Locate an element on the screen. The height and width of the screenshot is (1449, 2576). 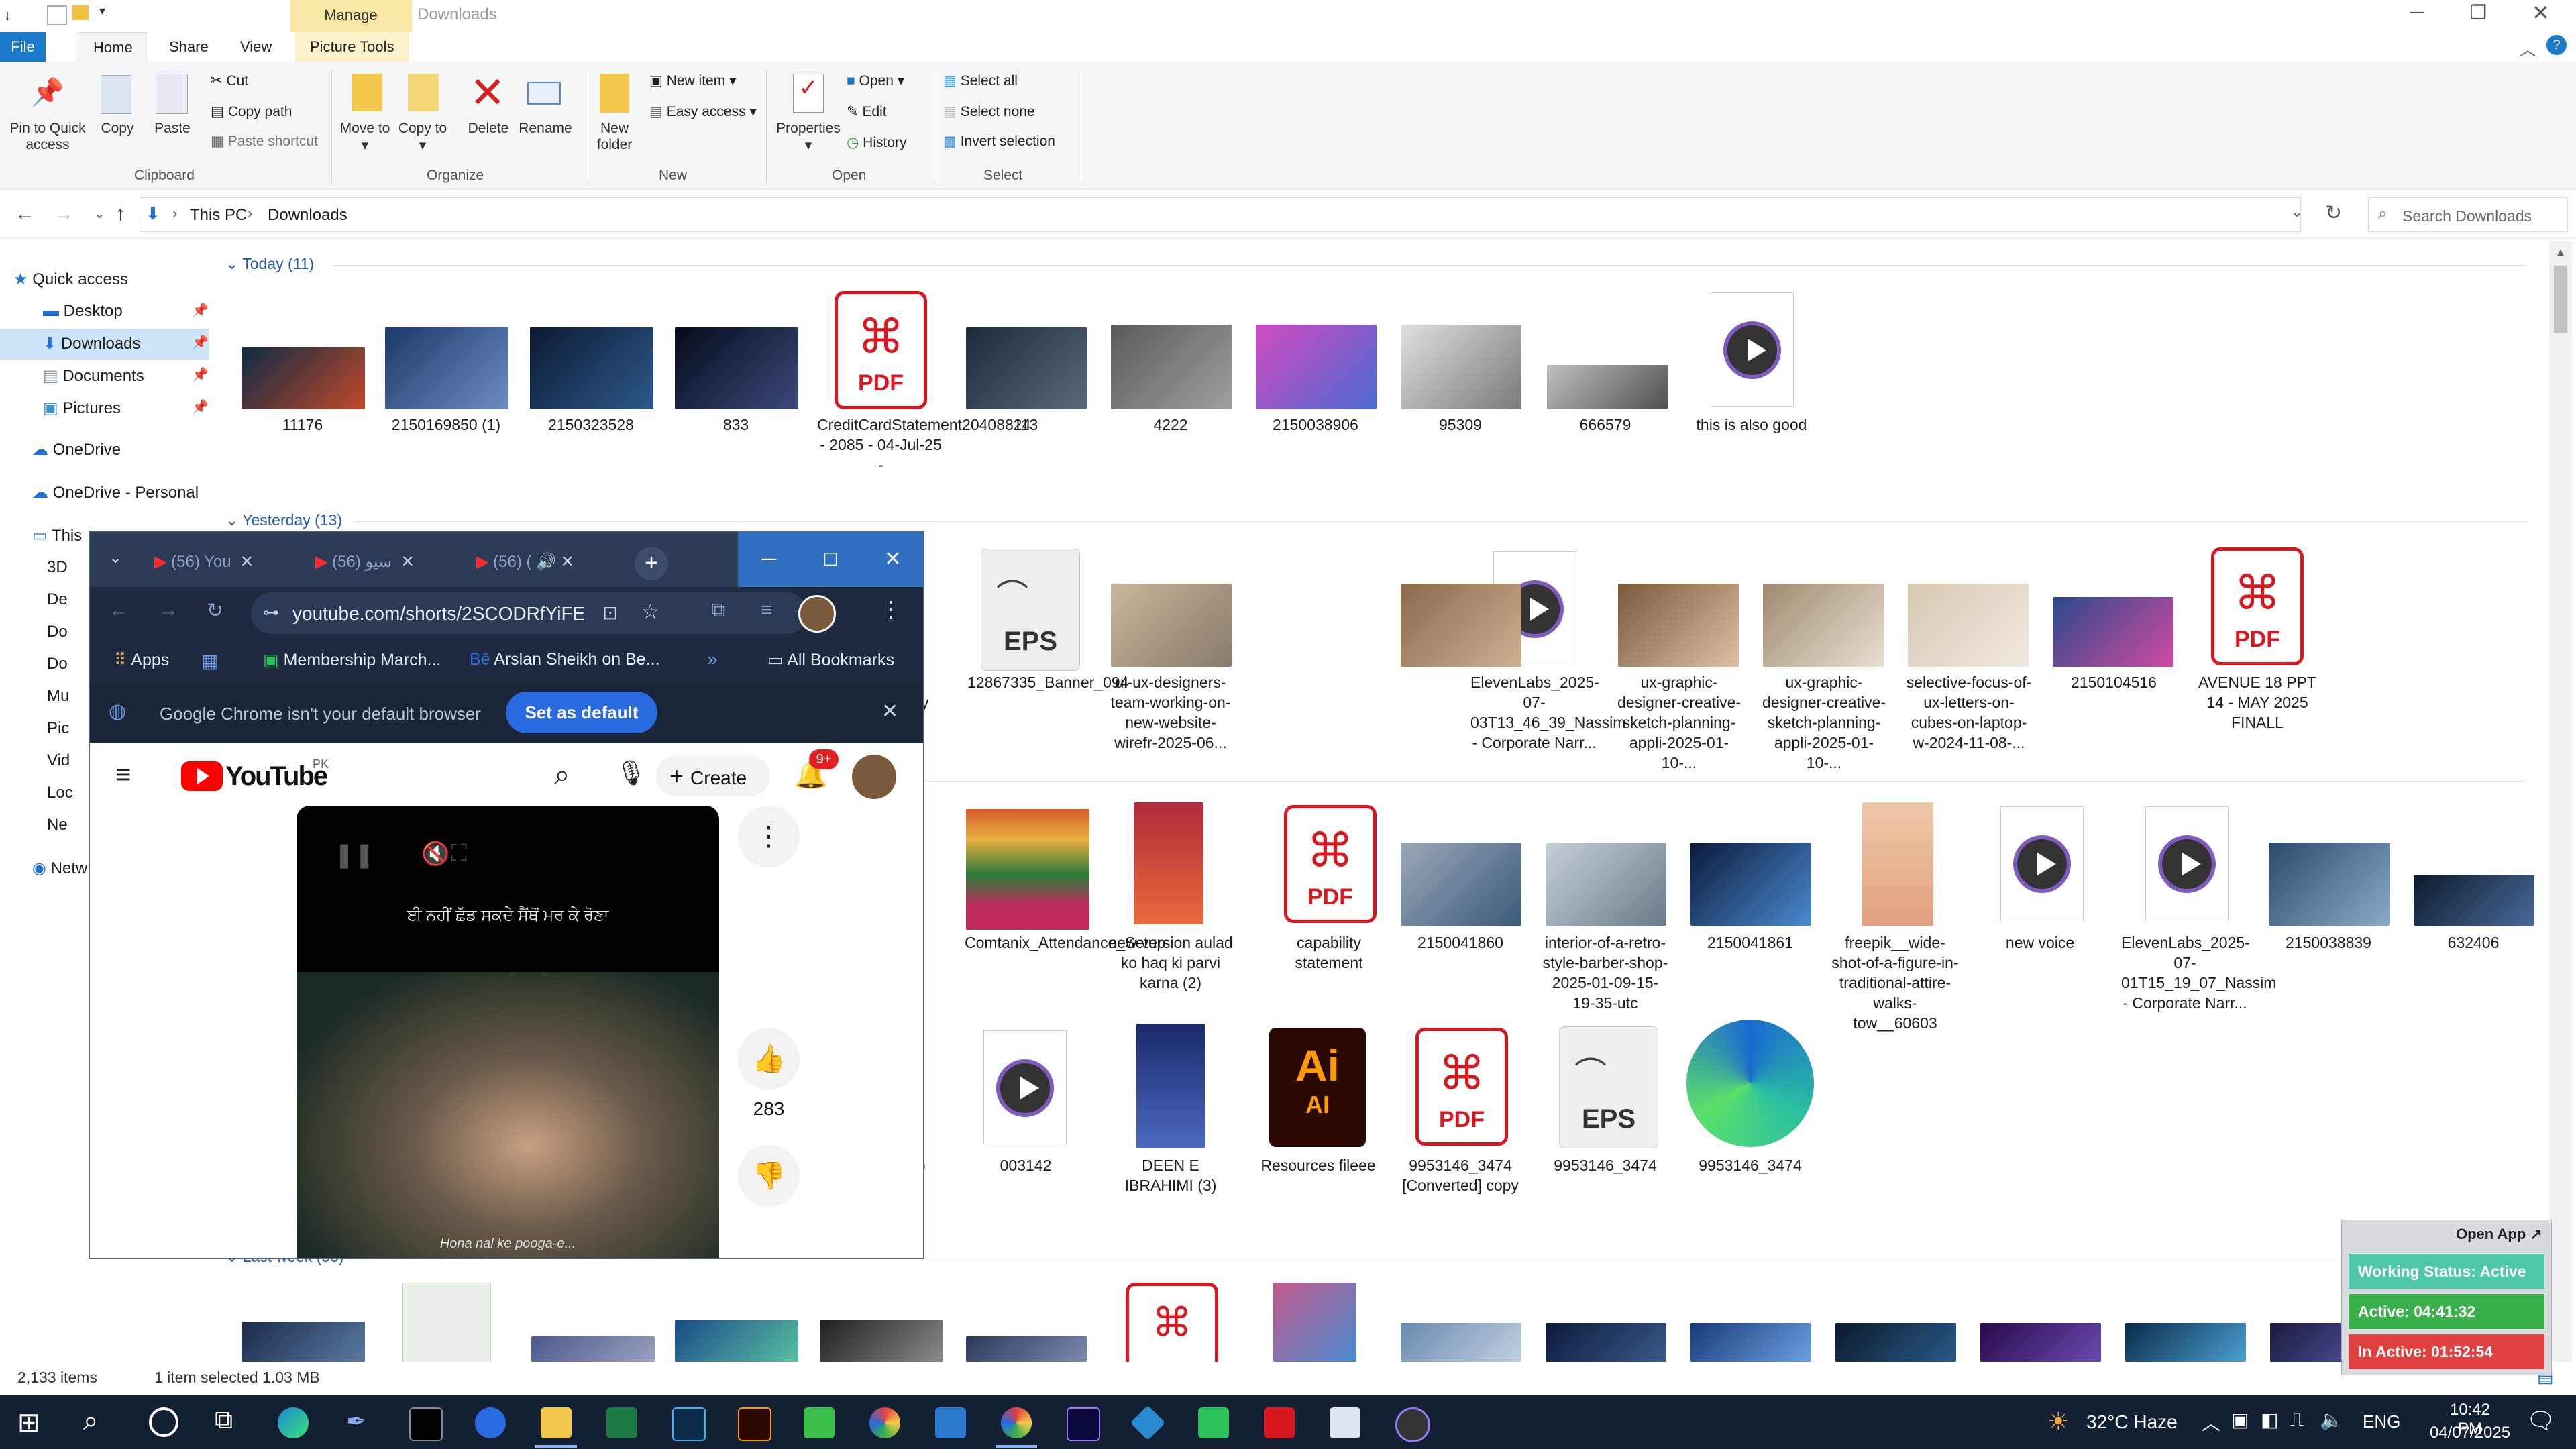
archive-file-icon is located at coordinates (1027, 869).